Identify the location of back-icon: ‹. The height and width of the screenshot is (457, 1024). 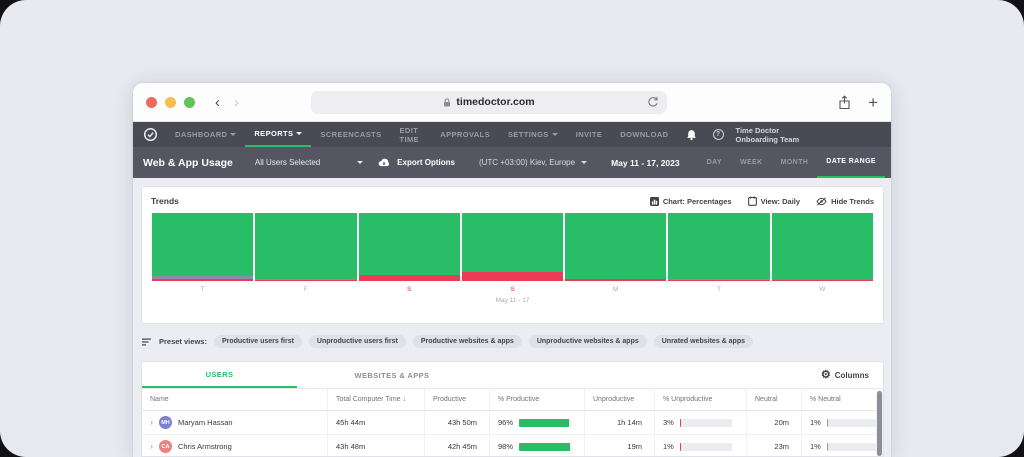
(217, 102).